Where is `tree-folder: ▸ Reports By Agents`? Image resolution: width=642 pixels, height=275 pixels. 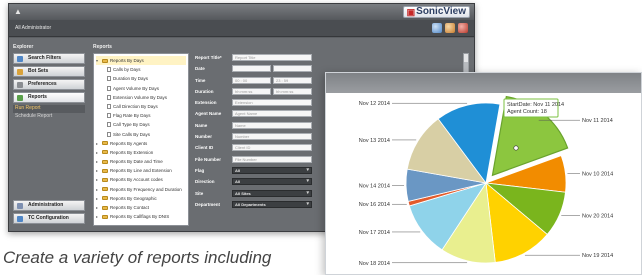
tree-folder: ▸ Reports By Agents is located at coordinates (141, 143).